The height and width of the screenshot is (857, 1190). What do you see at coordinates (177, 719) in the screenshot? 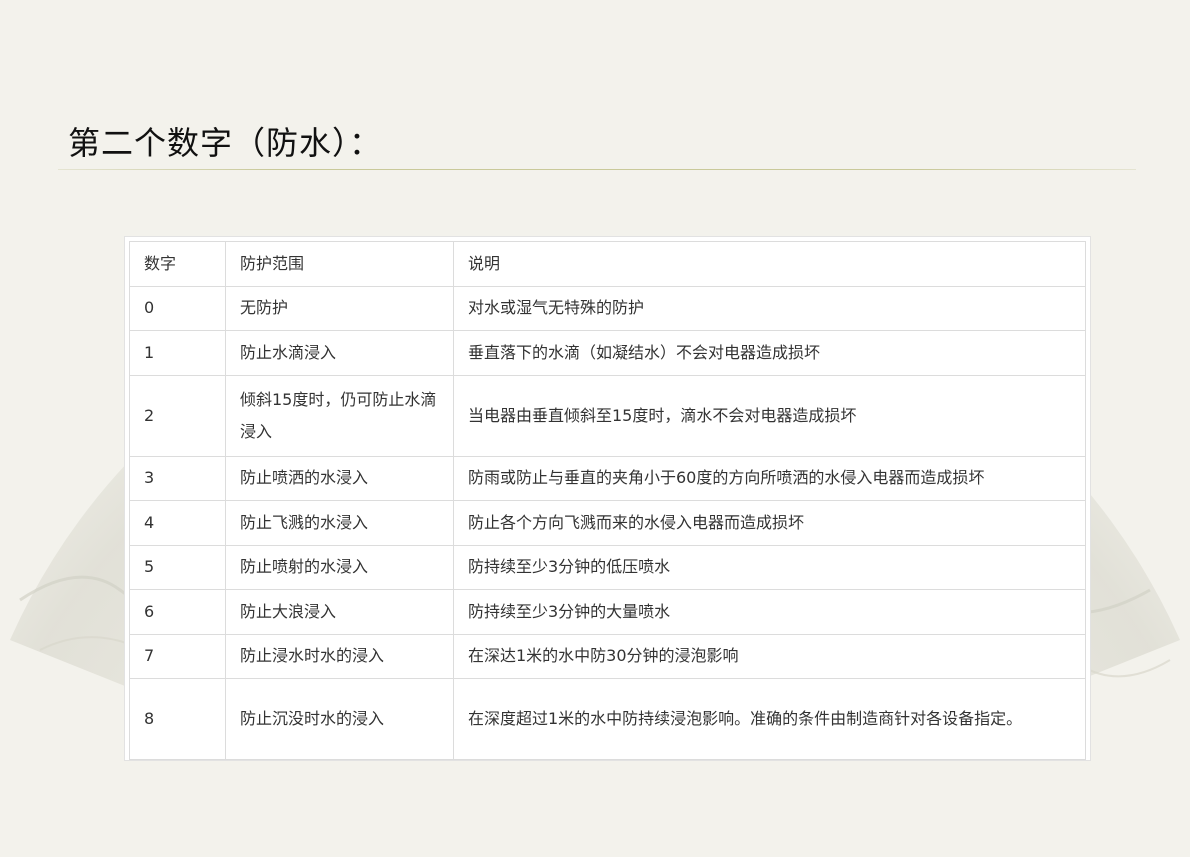
I see `cell-digit: 8` at bounding box center [177, 719].